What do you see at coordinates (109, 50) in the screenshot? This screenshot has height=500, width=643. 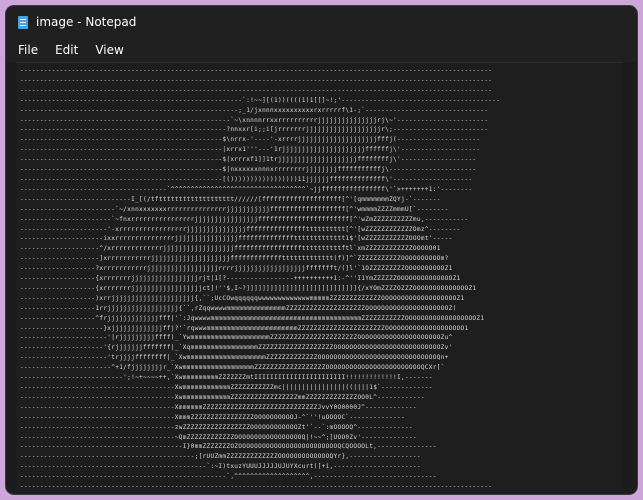 I see `menu-view: View` at bounding box center [109, 50].